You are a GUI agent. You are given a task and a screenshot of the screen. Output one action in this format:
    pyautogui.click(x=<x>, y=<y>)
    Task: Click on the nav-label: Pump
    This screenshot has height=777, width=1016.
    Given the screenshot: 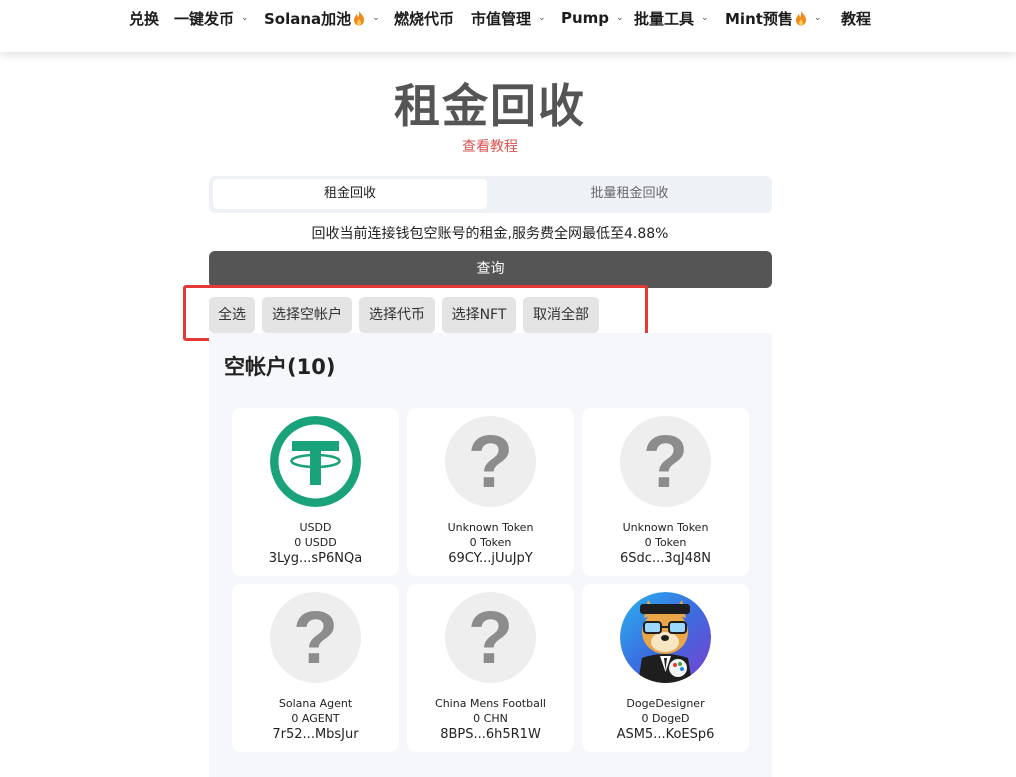 What is the action you would take?
    pyautogui.click(x=585, y=18)
    